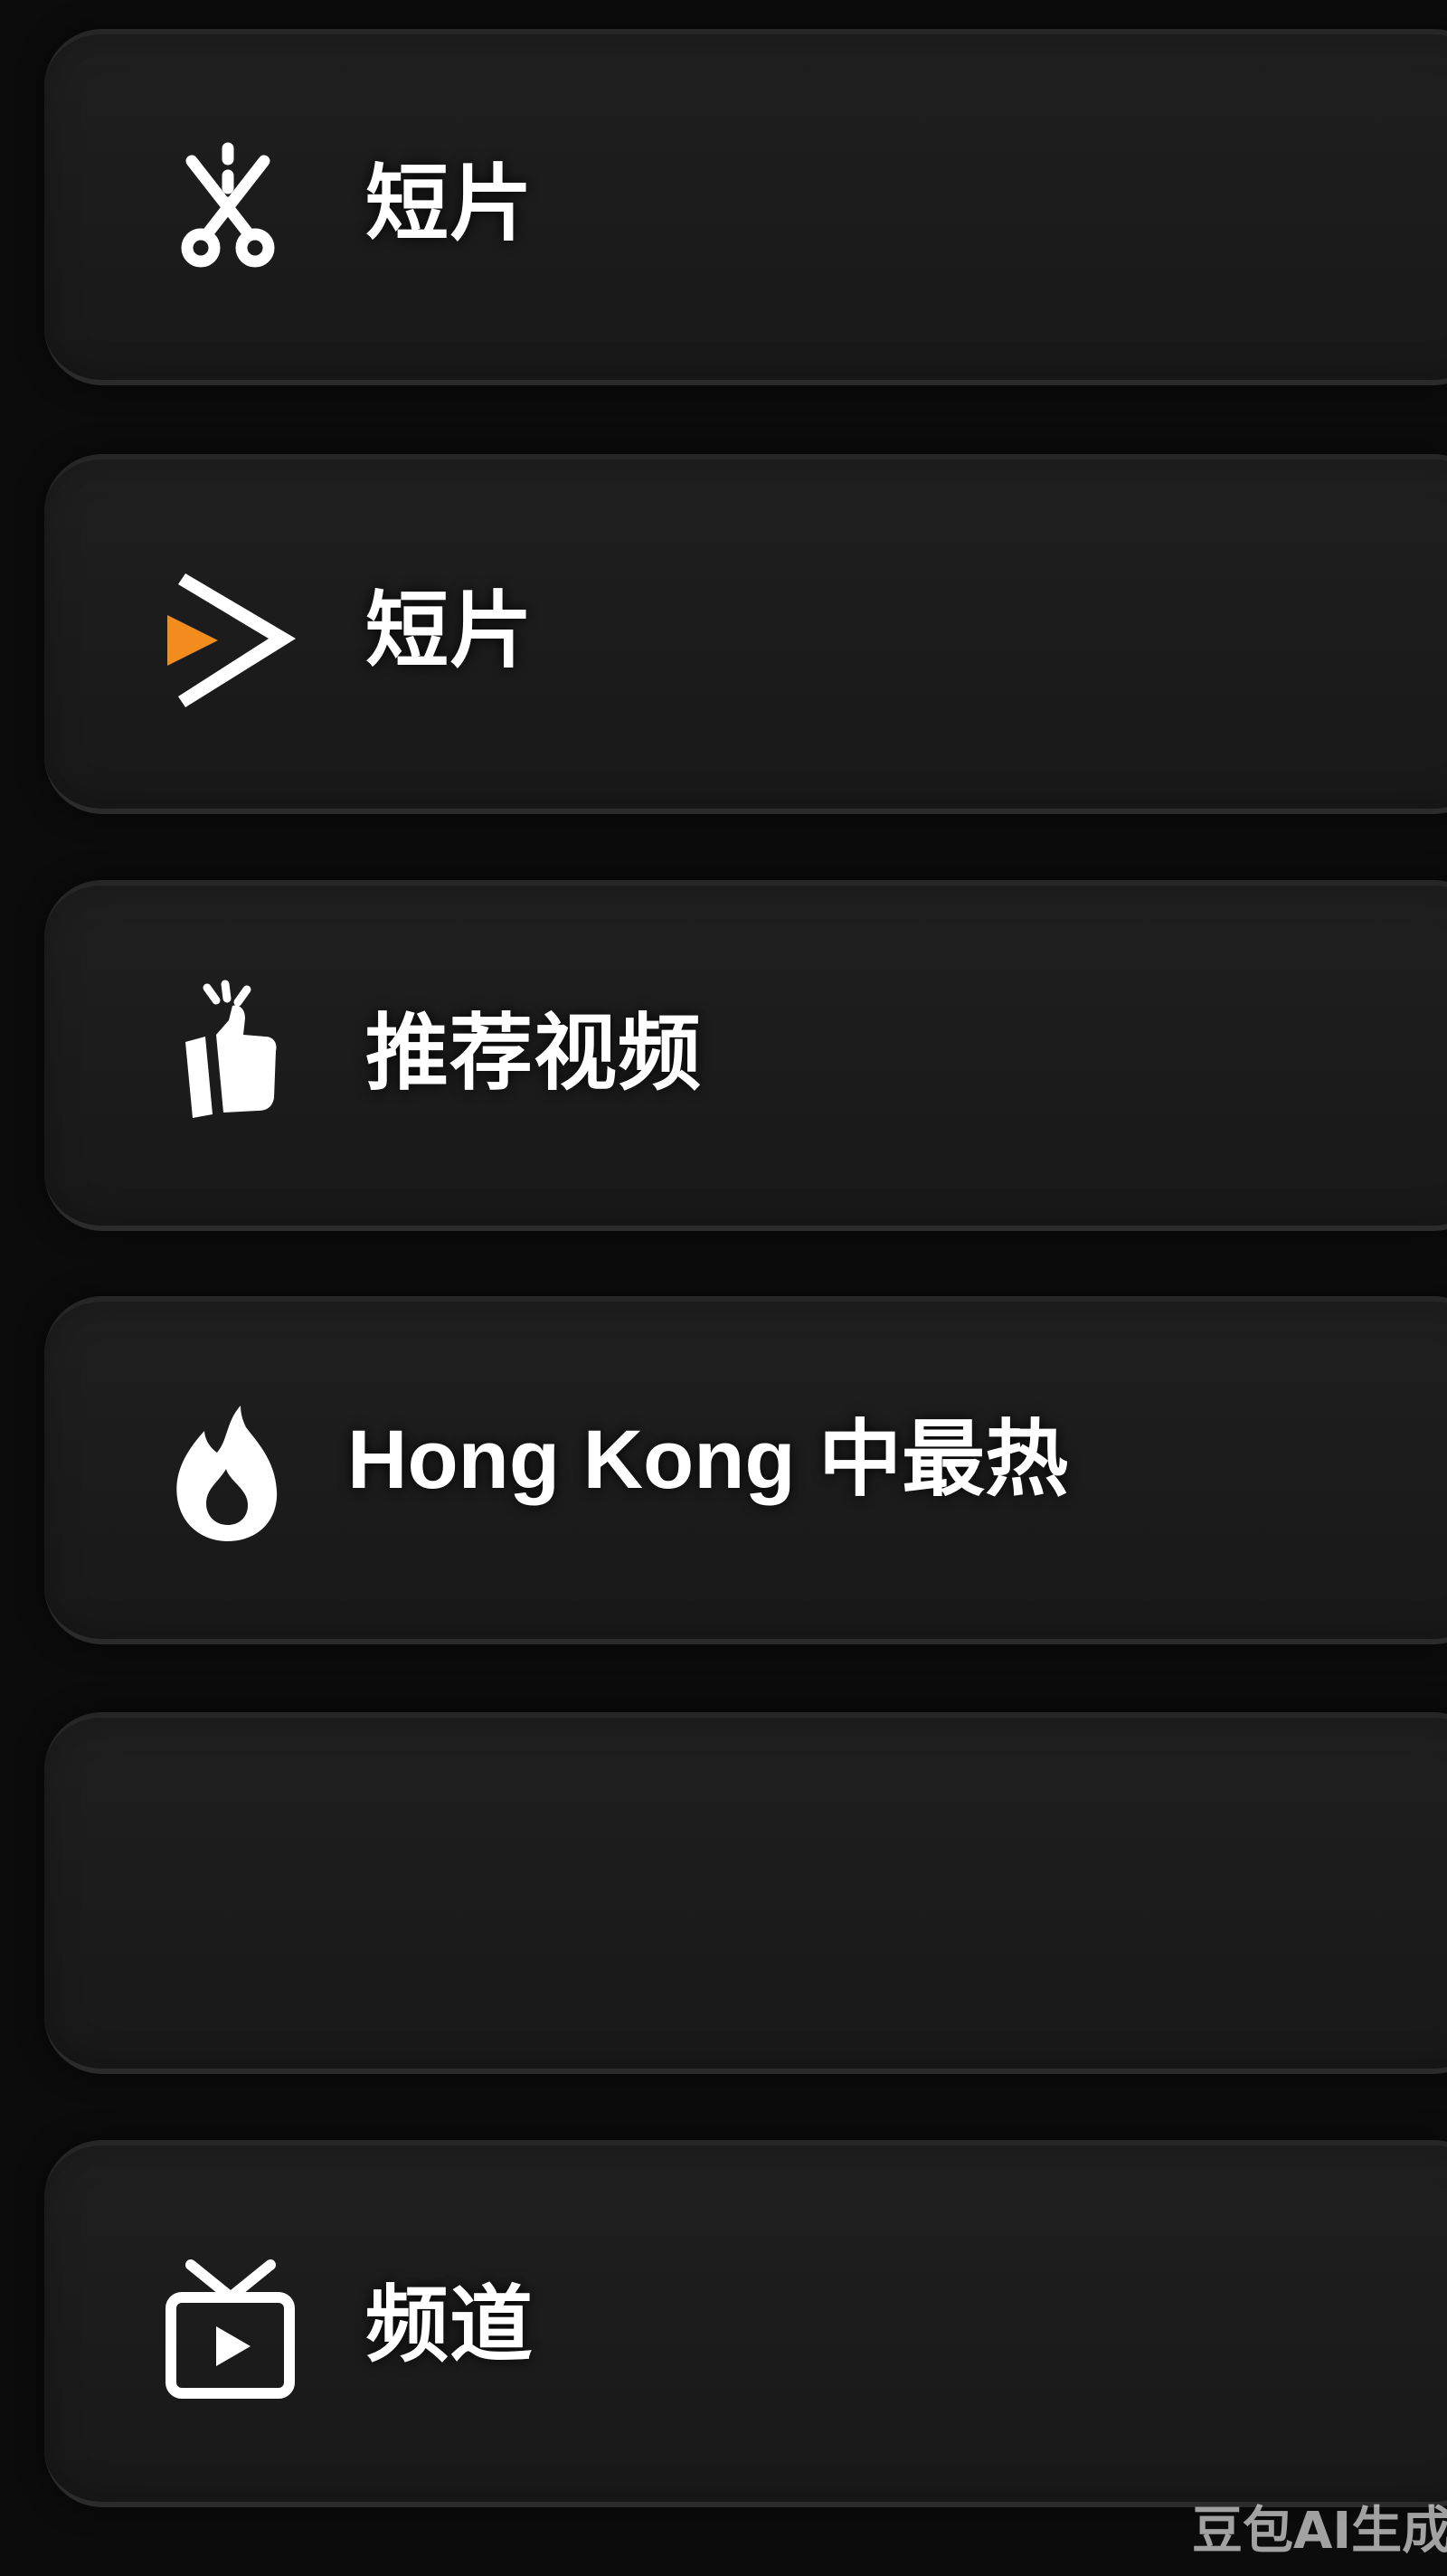 This screenshot has width=1447, height=2576. I want to click on scissors-icon, so click(228, 205).